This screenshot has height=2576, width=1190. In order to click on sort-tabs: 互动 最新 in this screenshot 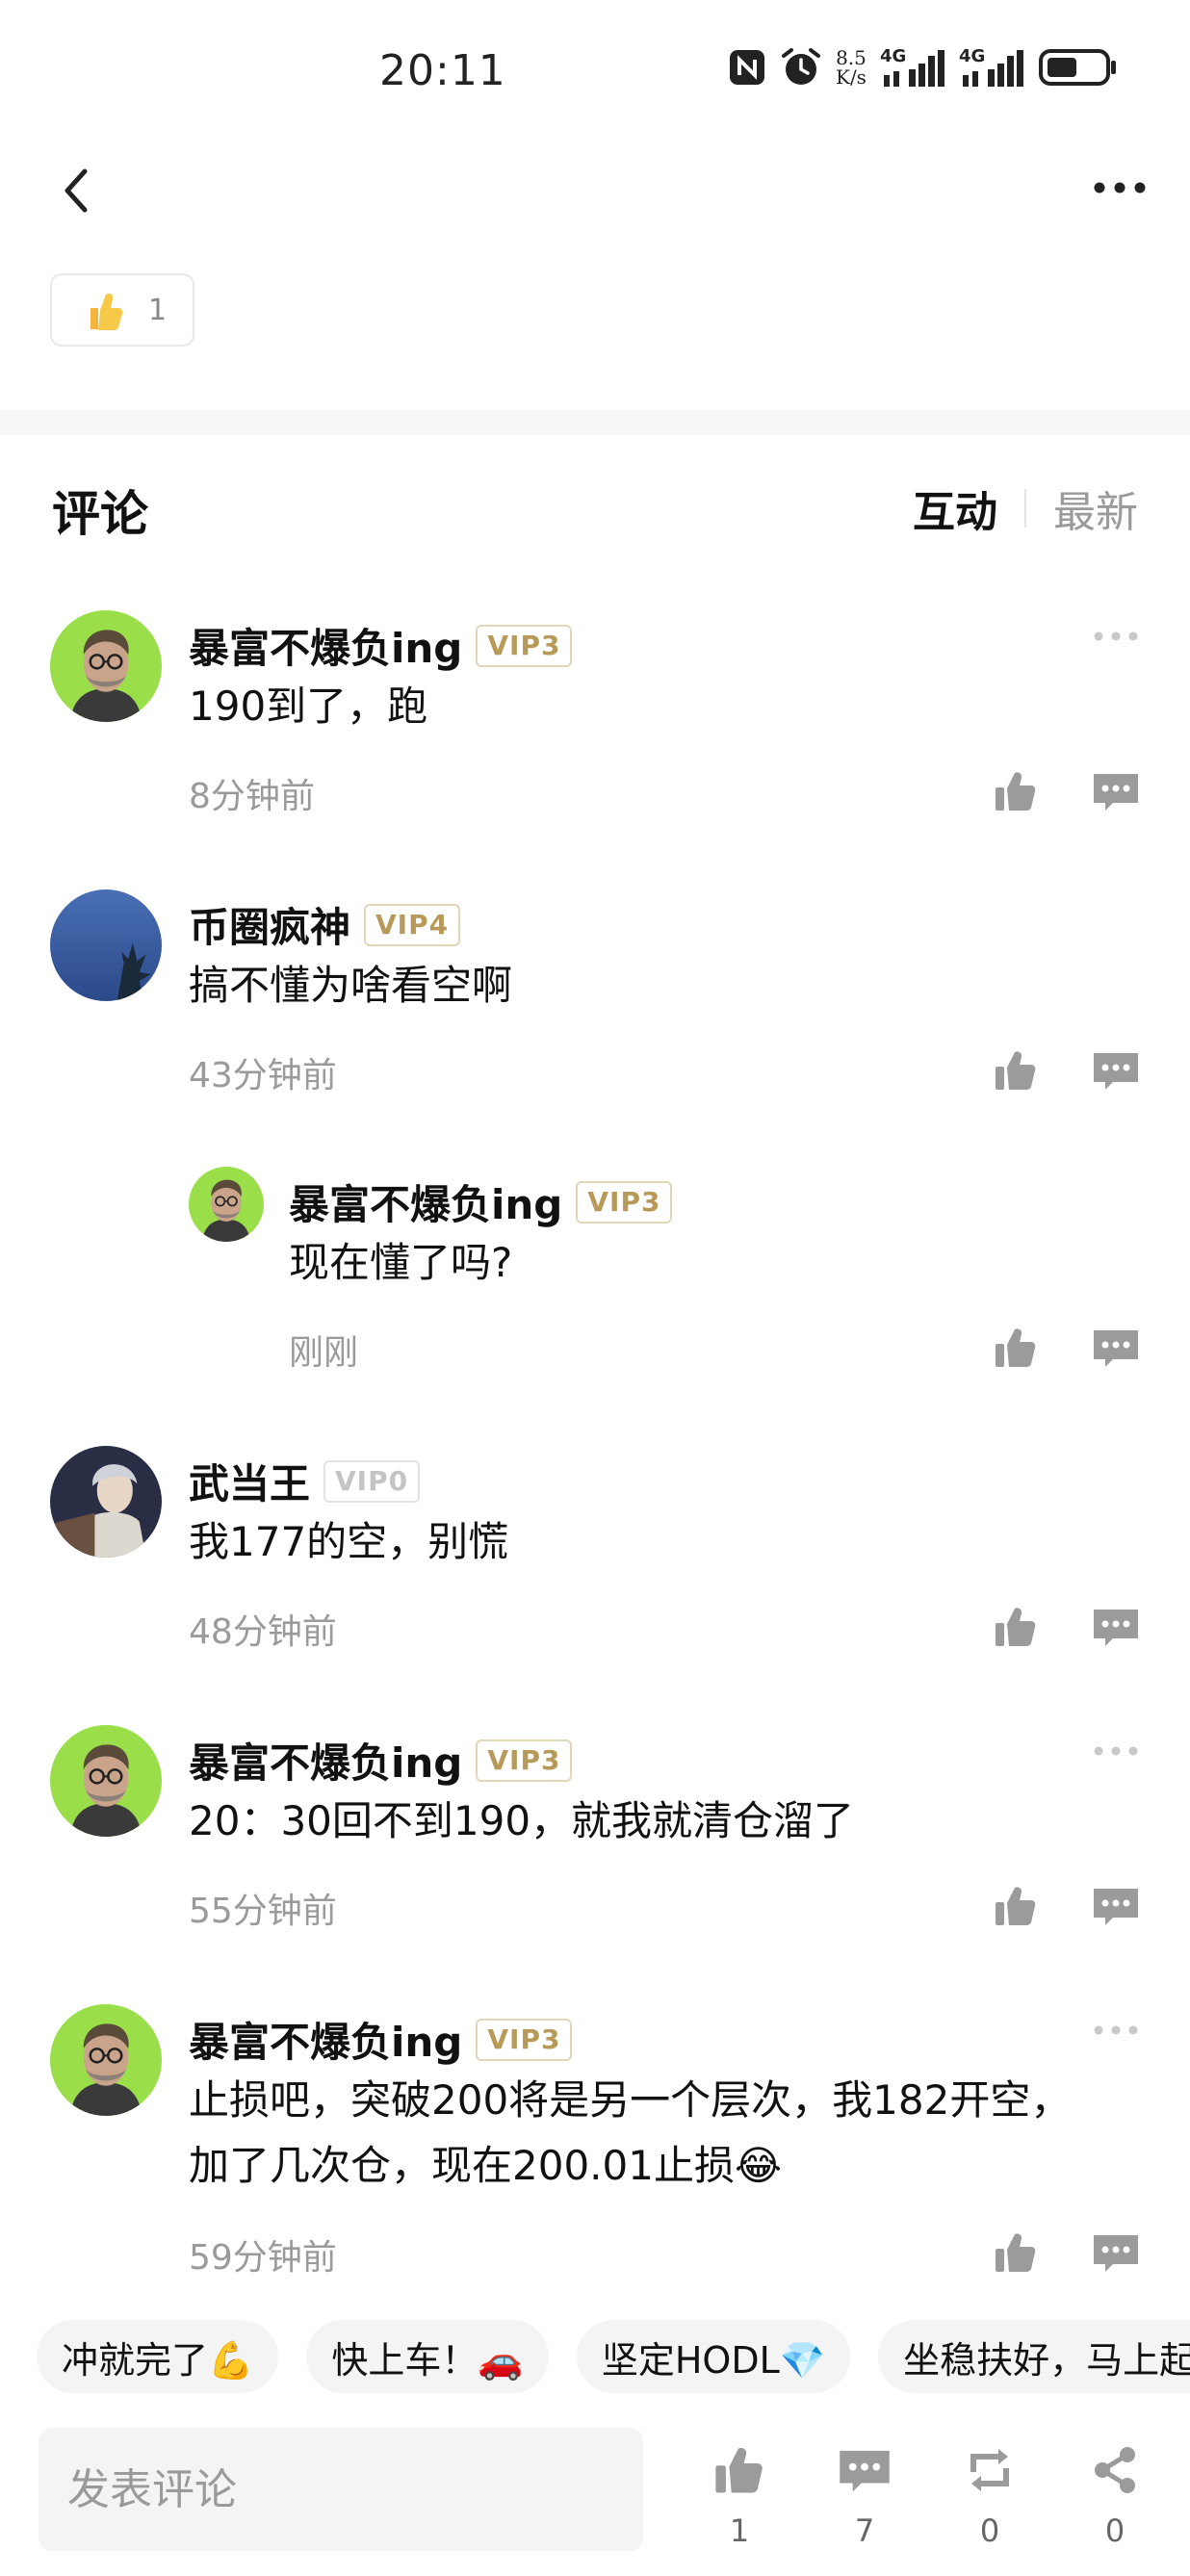, I will do `click(1026, 508)`.